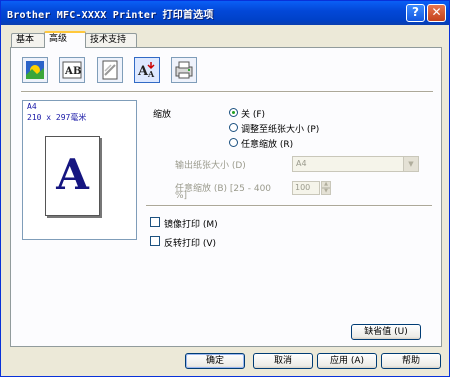  I want to click on title-bar: Brother MFC-XXXX Printer 打印首选项 ? ✕, so click(225, 13).